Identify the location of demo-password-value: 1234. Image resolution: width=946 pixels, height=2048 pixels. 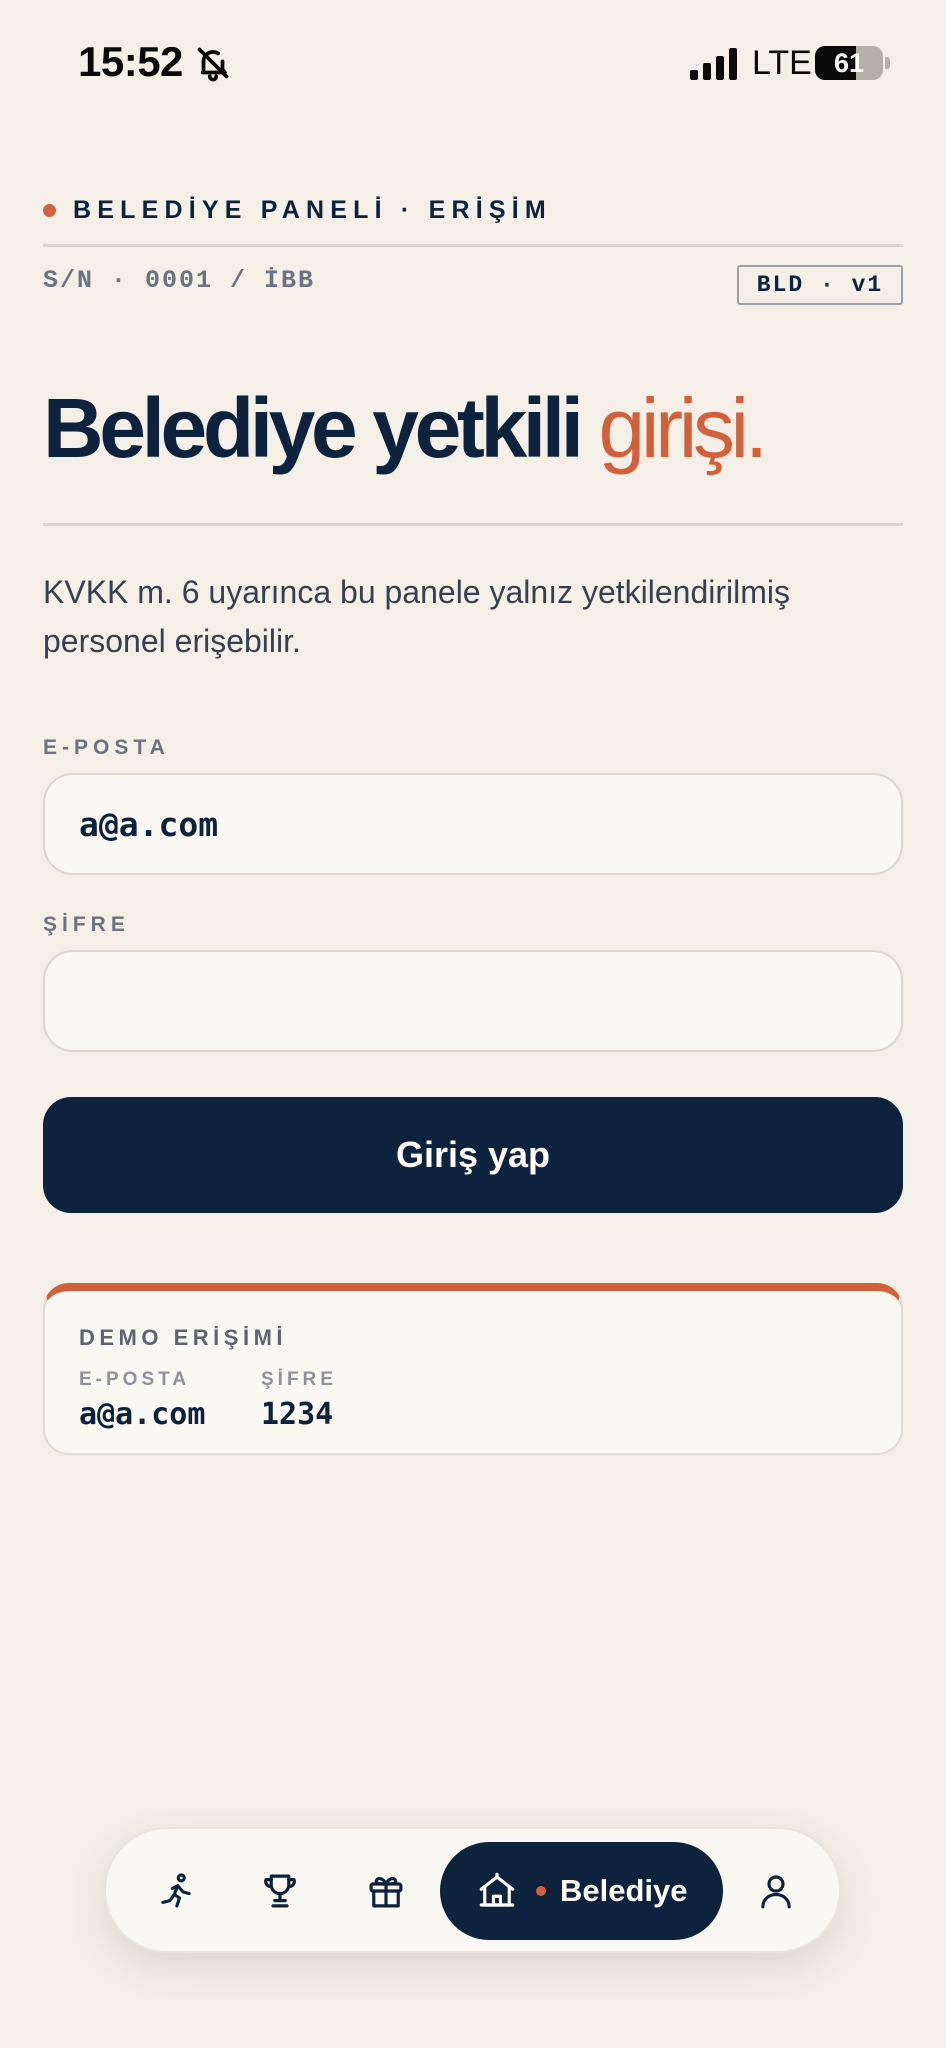
(297, 1414).